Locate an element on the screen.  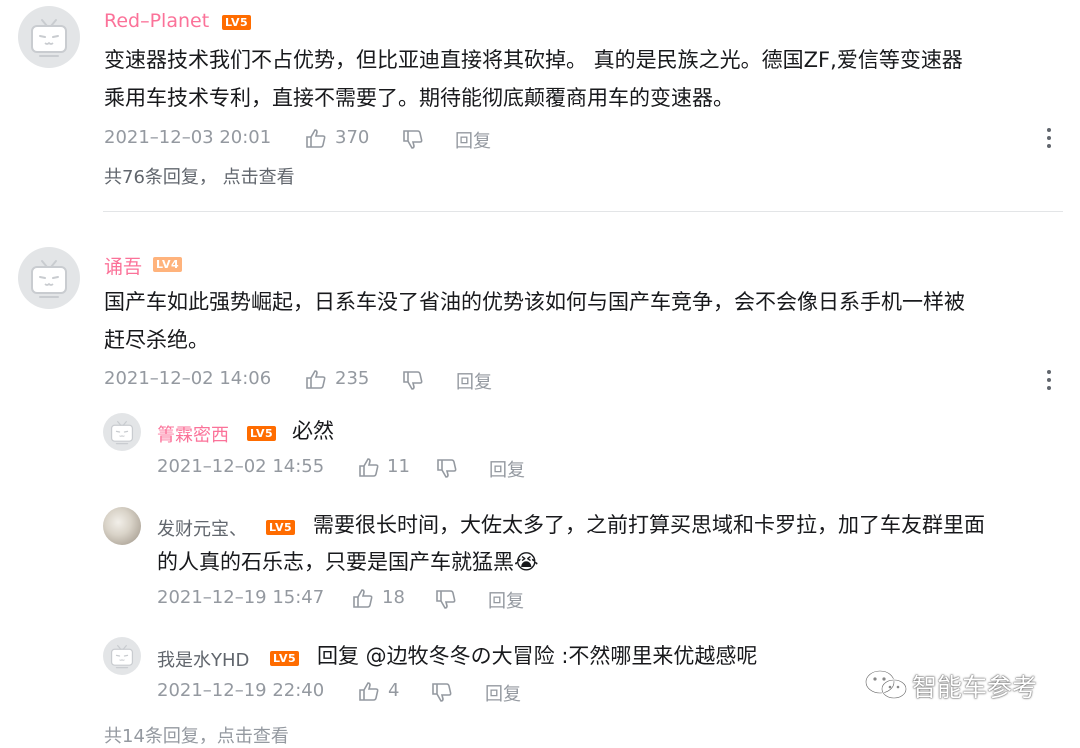
like-count: 370 is located at coordinates (352, 137).